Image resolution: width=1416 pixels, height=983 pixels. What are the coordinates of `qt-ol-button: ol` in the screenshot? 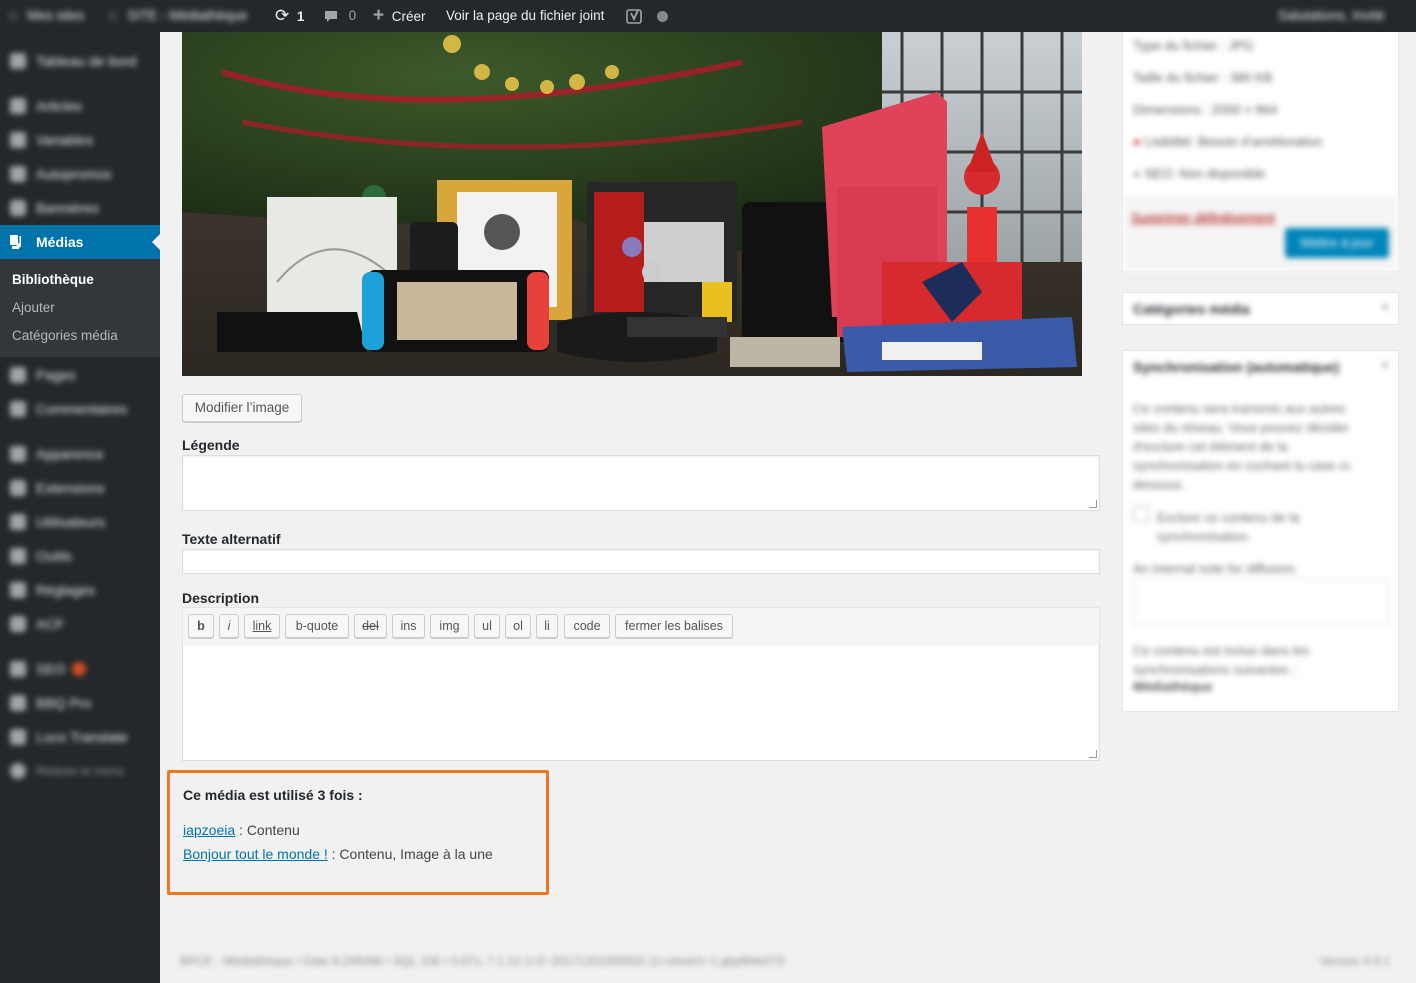 It's located at (518, 626).